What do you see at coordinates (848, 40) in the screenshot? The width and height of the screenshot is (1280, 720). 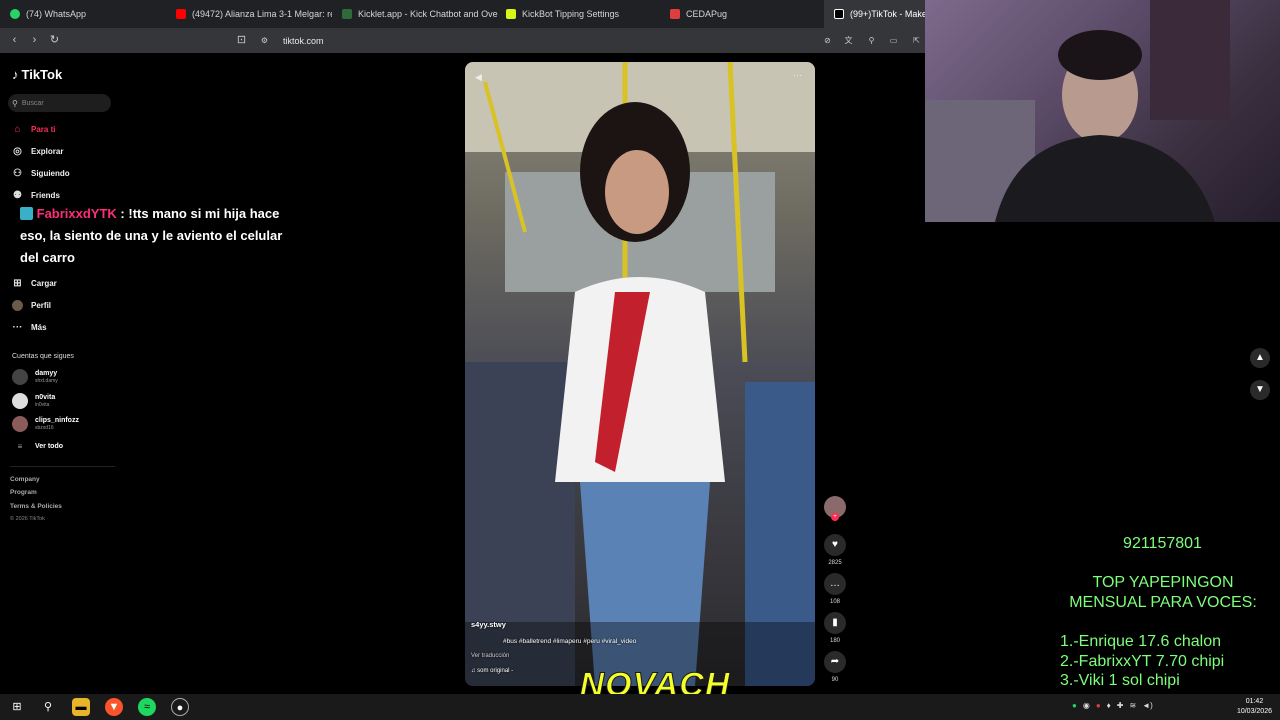 I see `translate-icon: 文` at bounding box center [848, 40].